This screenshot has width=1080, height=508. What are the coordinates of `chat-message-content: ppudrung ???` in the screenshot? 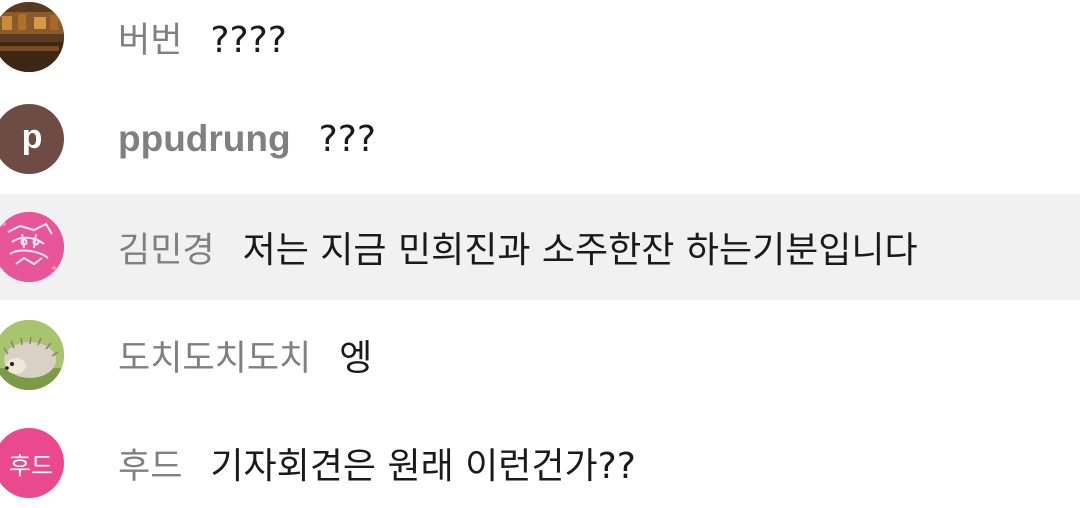 It's located at (247, 139).